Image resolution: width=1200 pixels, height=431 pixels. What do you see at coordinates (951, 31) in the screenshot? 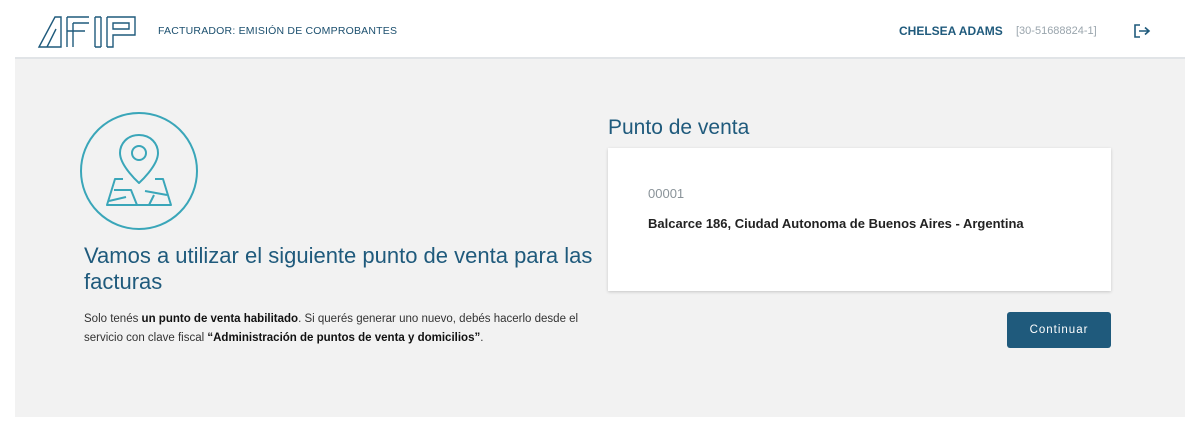
I see `user-name: CHELSEA ADAMS` at bounding box center [951, 31].